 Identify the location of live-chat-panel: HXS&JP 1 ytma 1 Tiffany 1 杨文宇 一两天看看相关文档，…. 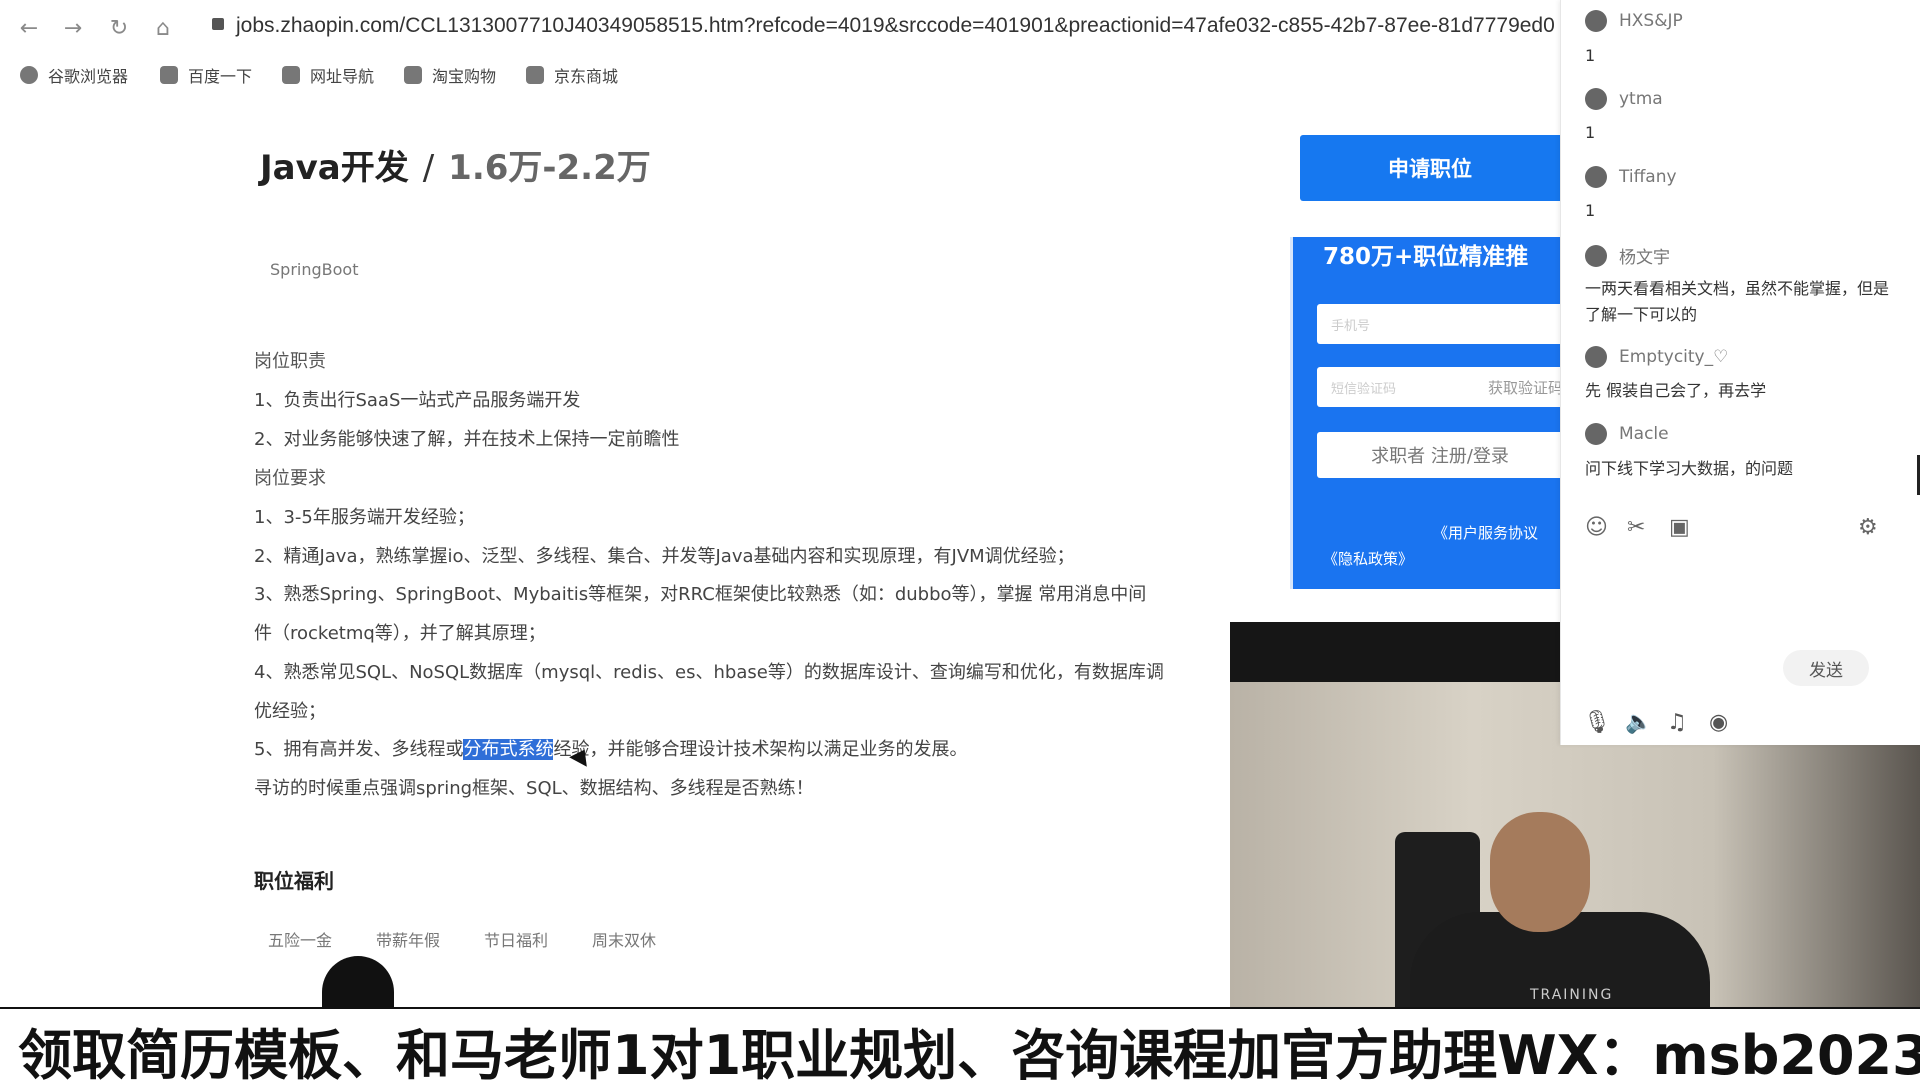
(1740, 372).